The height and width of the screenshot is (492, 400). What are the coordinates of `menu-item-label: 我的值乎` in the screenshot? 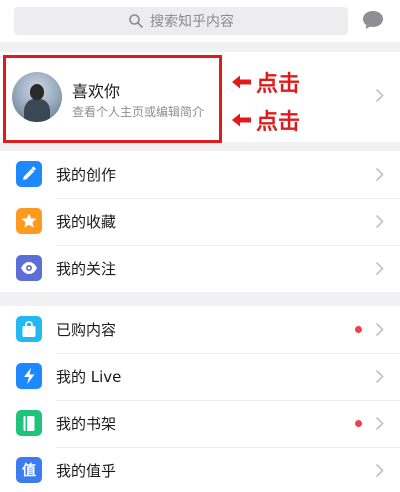 It's located at (86, 471).